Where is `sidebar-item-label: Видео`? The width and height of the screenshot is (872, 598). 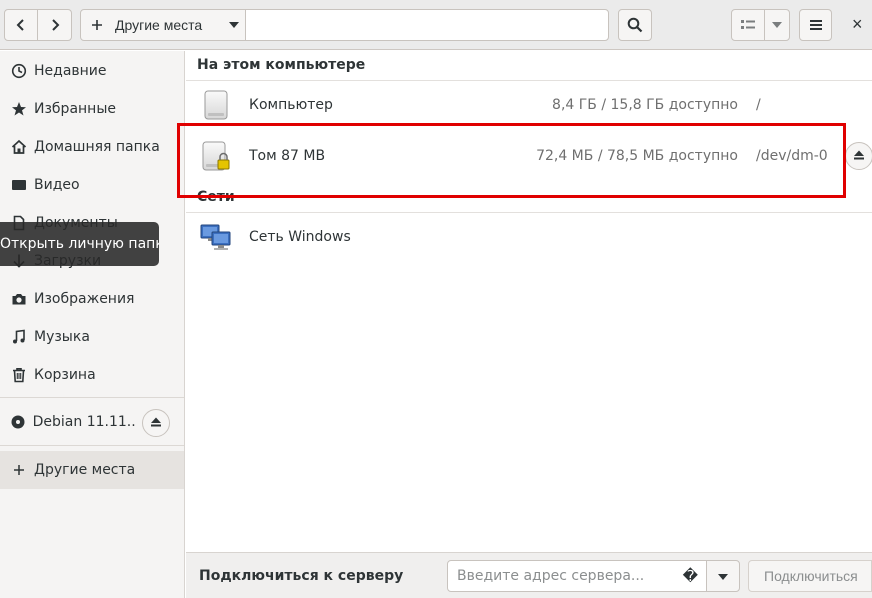
sidebar-item-label: Видео is located at coordinates (57, 185).